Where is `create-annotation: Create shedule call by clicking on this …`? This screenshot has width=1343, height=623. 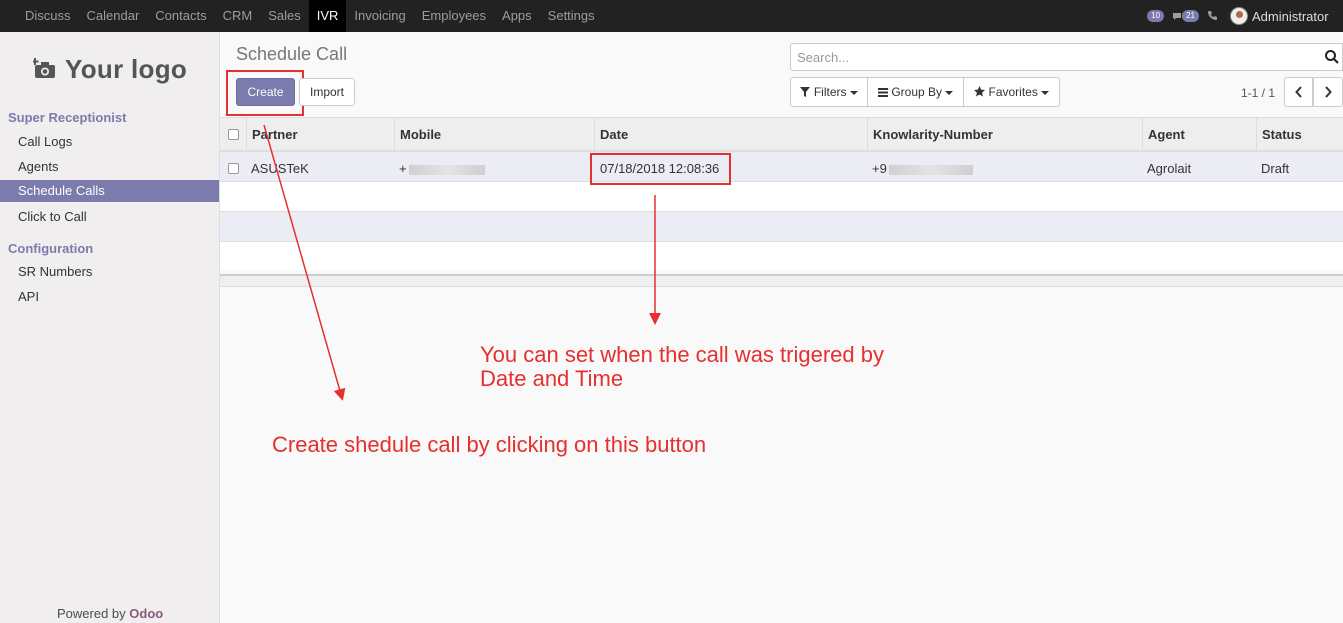 create-annotation: Create shedule call by clicking on this … is located at coordinates (489, 444).